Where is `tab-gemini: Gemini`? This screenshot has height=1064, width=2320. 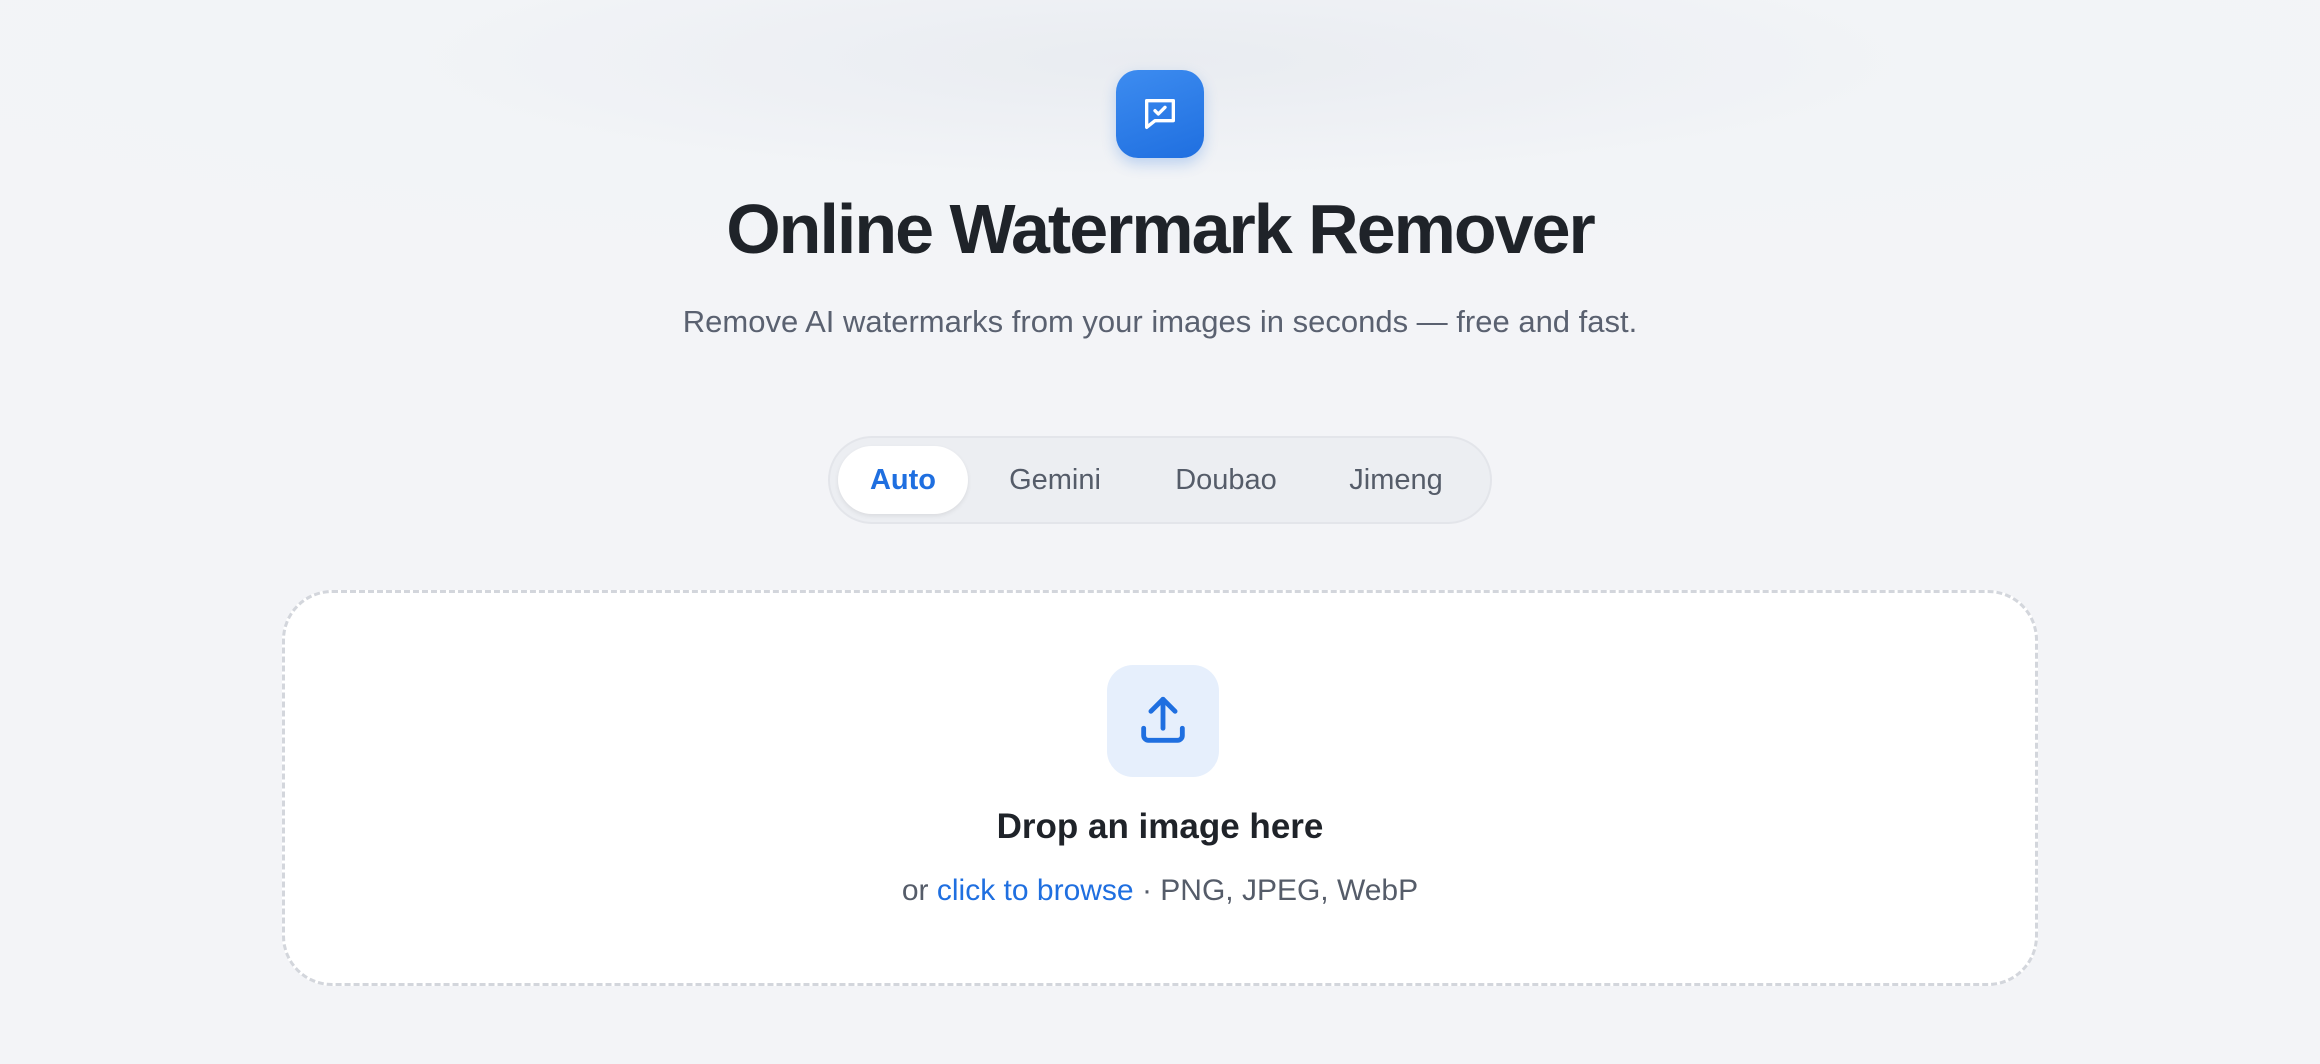 tab-gemini: Gemini is located at coordinates (1055, 480).